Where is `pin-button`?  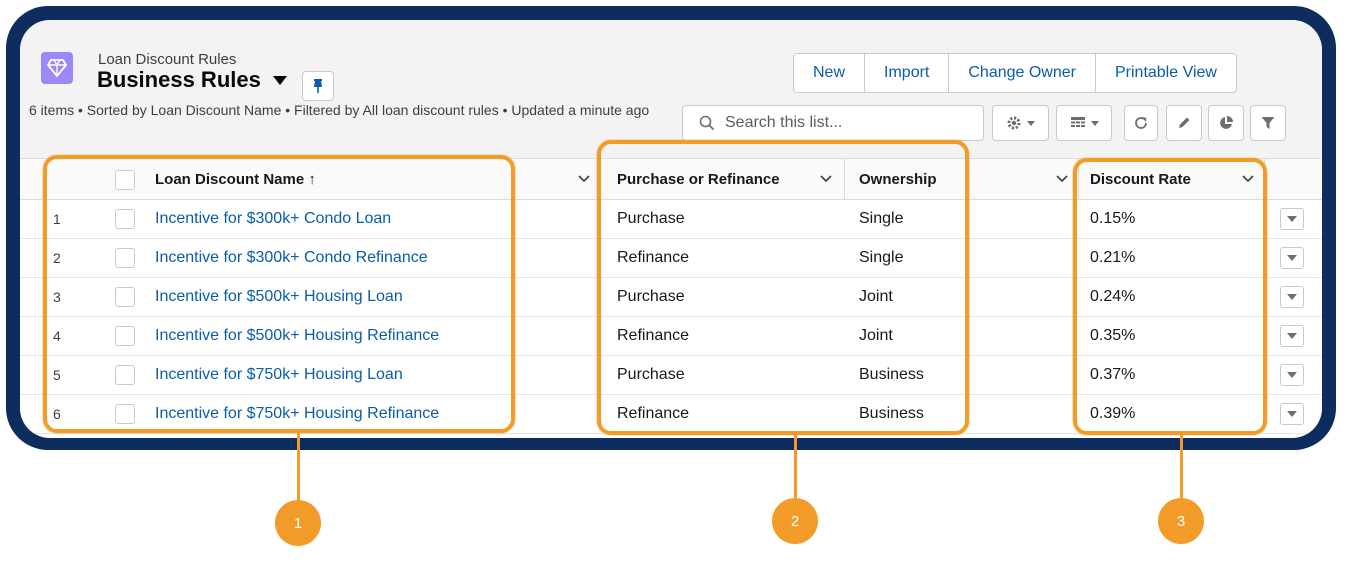
pin-button is located at coordinates (318, 86).